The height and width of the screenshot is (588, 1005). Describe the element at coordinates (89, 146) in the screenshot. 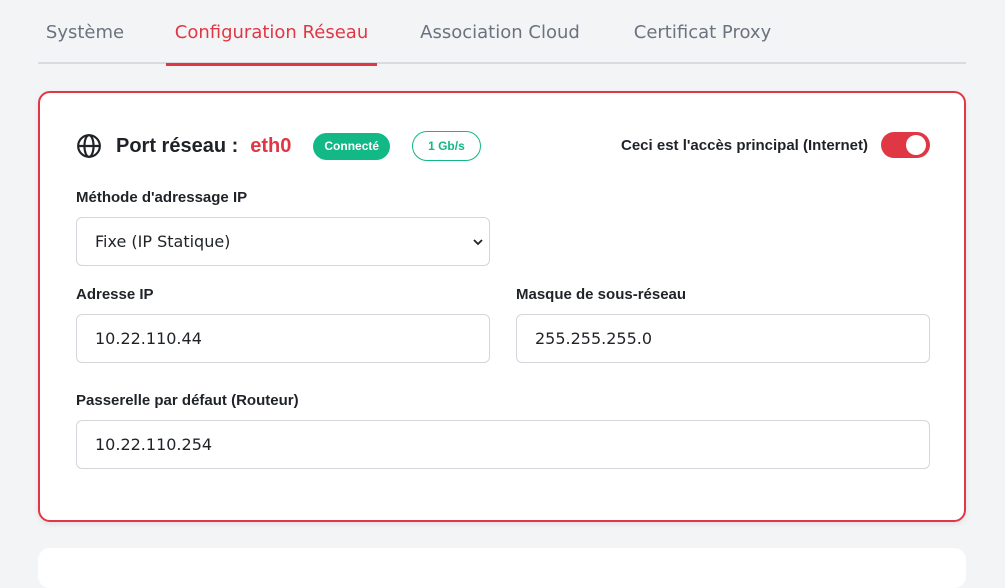

I see `globe-icon` at that location.